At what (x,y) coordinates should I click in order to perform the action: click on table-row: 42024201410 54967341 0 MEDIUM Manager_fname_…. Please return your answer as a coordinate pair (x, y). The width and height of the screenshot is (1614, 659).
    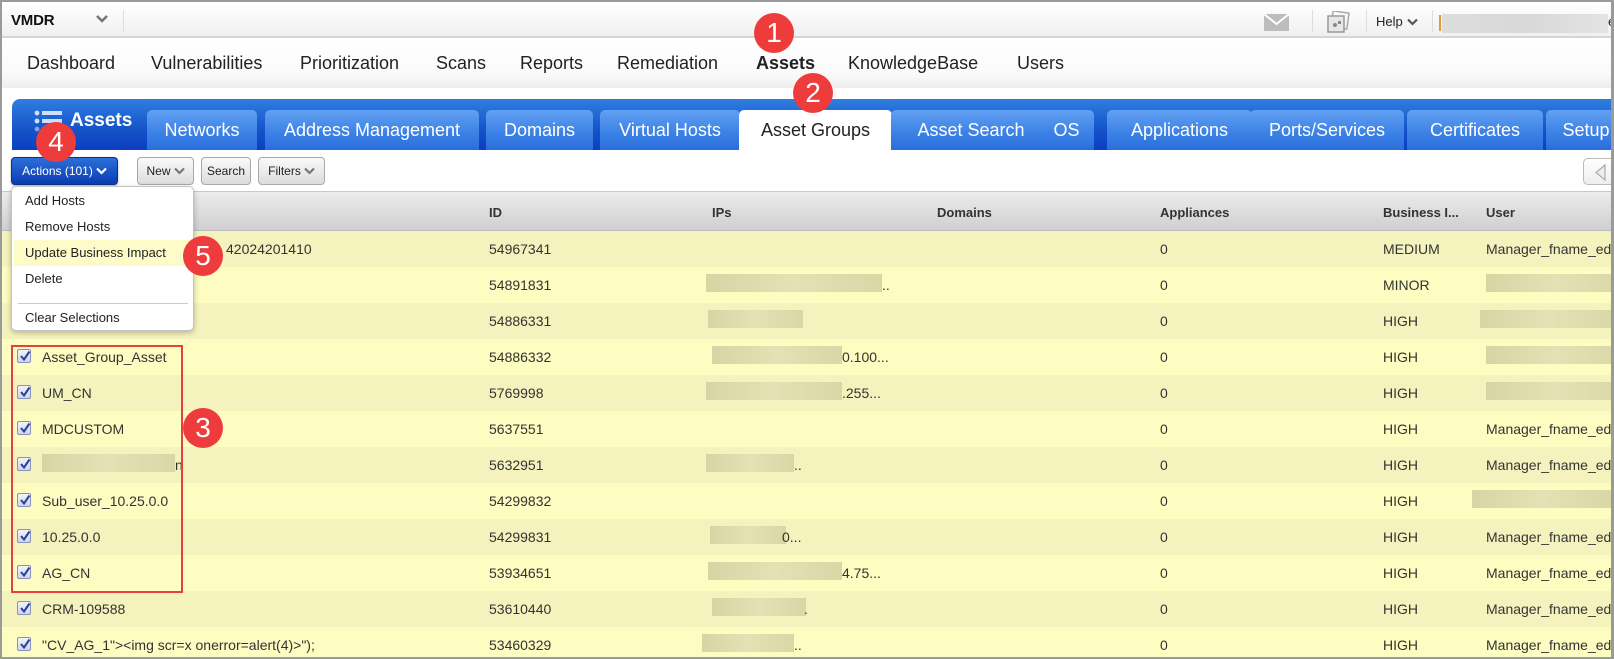
    Looking at the image, I should click on (806, 249).